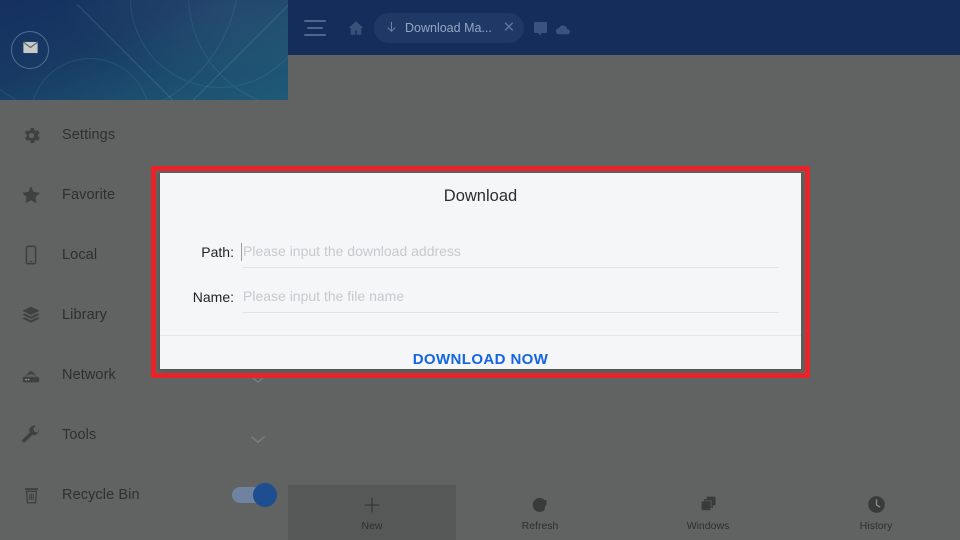 The width and height of the screenshot is (960, 540). What do you see at coordinates (624, 27) in the screenshot?
I see `top-bar: Download Ma... ✕` at bounding box center [624, 27].